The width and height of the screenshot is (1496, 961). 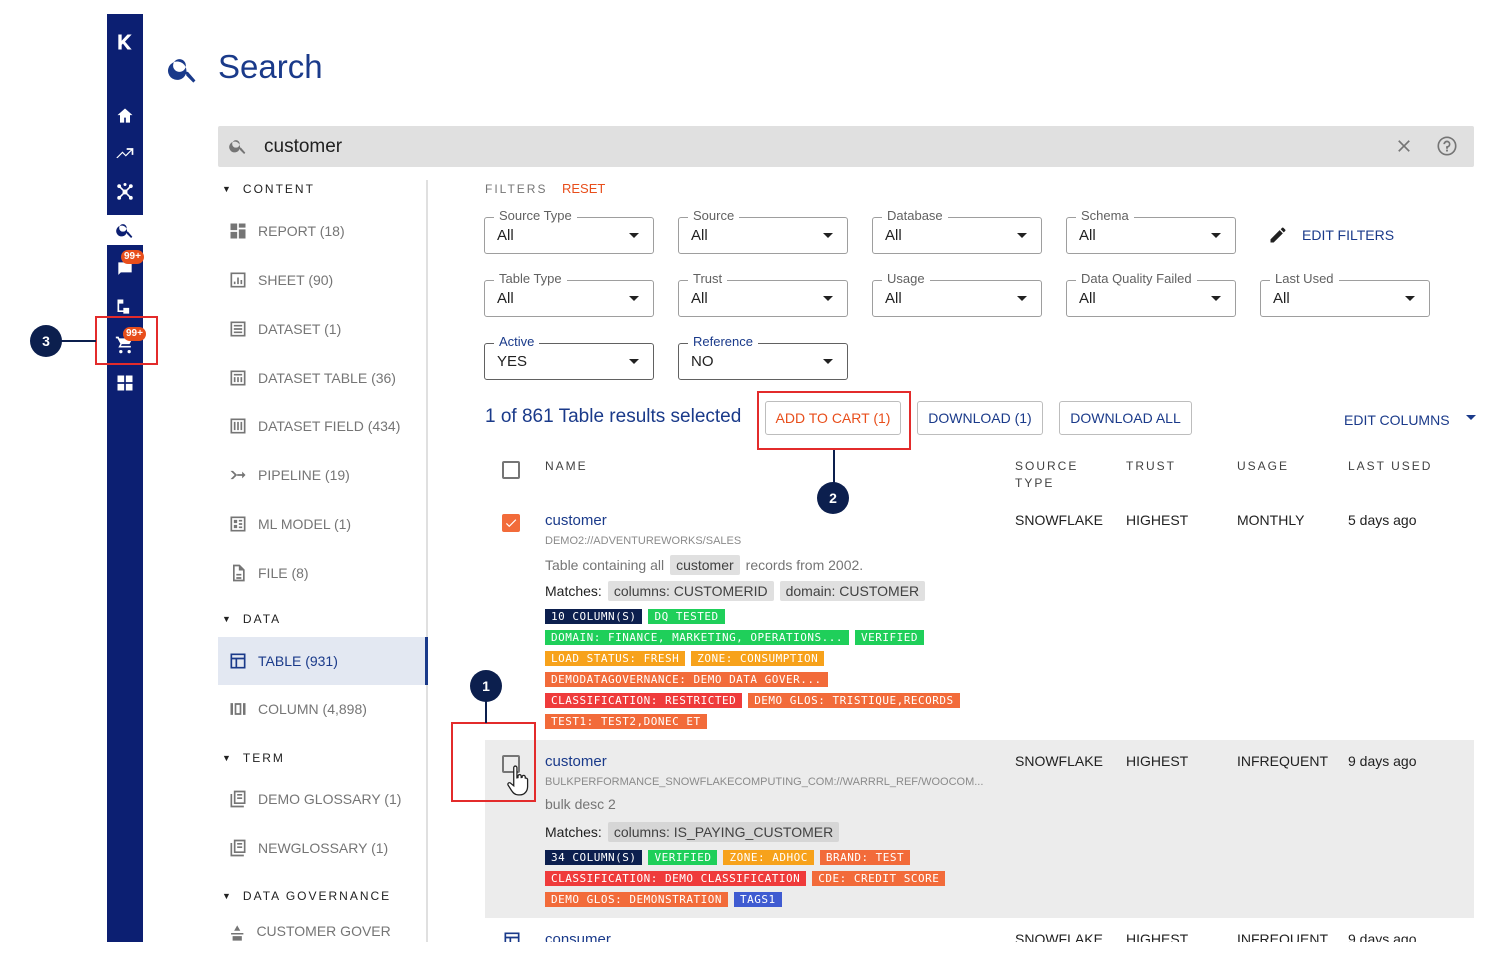 What do you see at coordinates (865, 857) in the screenshot?
I see `tag: BRAND: TEST` at bounding box center [865, 857].